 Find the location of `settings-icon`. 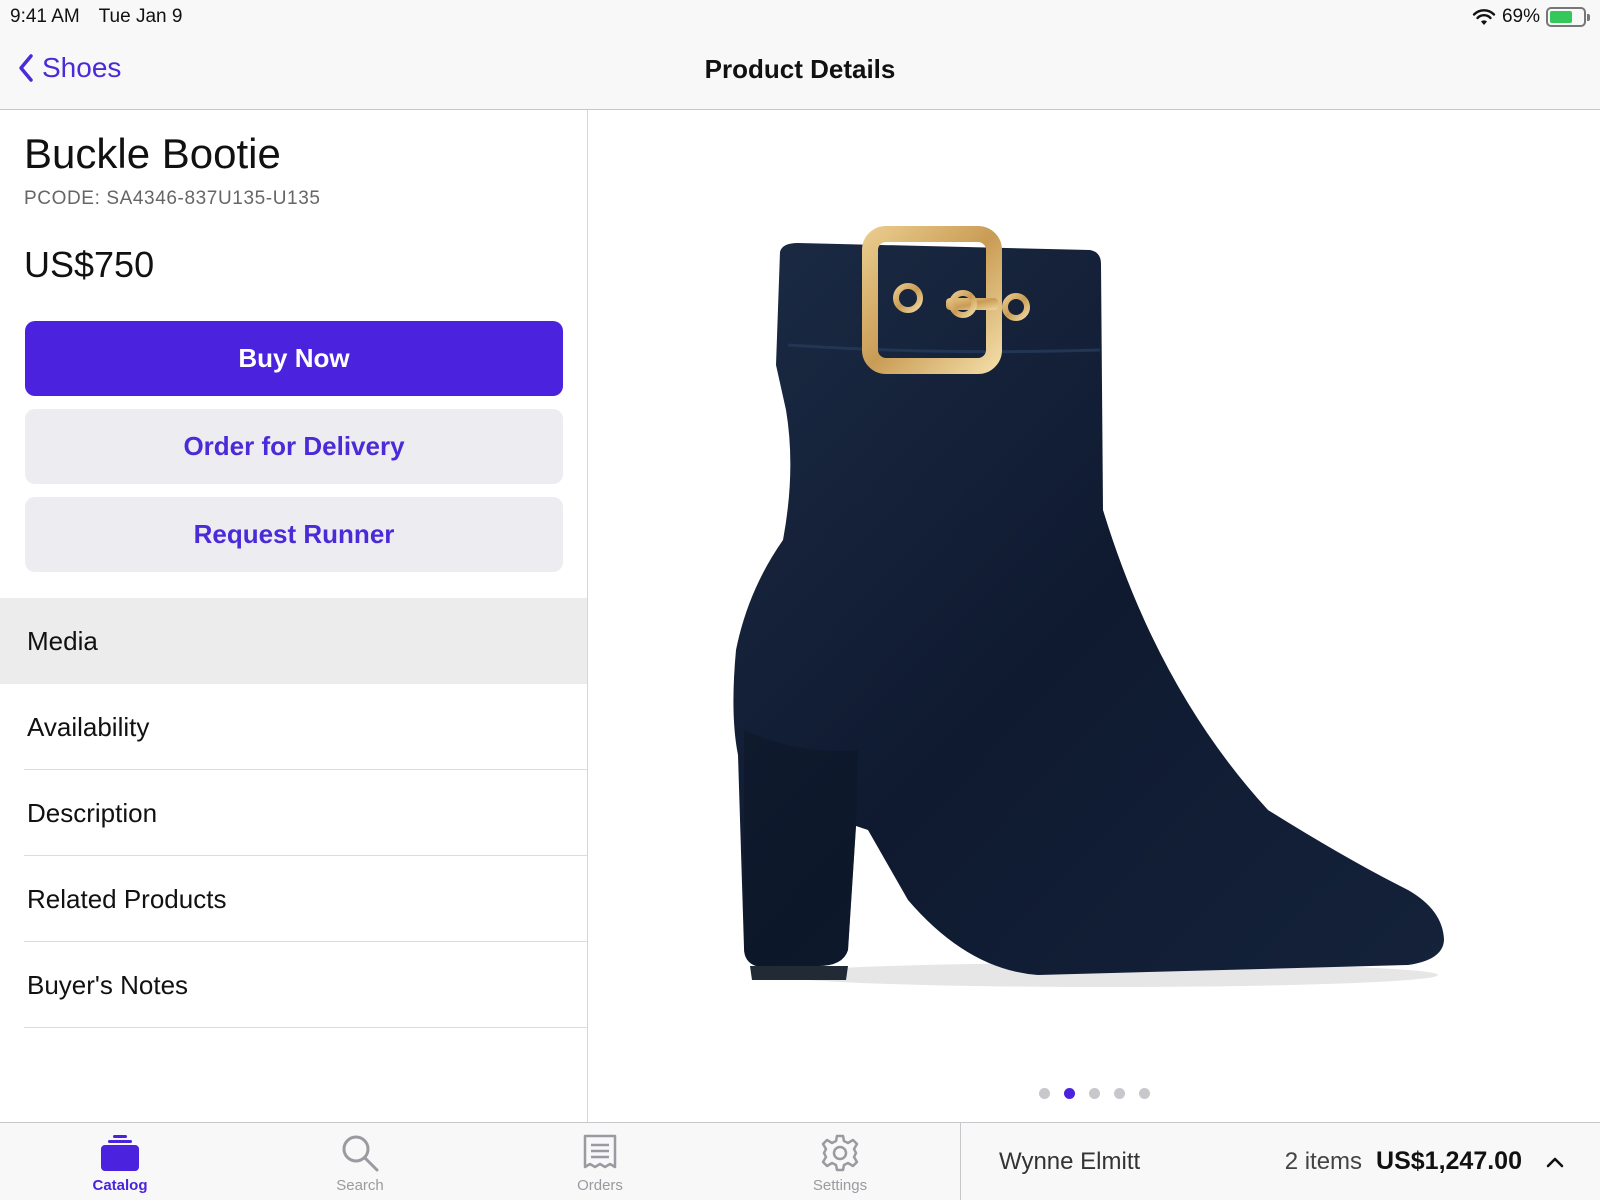

settings-icon is located at coordinates (840, 1153).